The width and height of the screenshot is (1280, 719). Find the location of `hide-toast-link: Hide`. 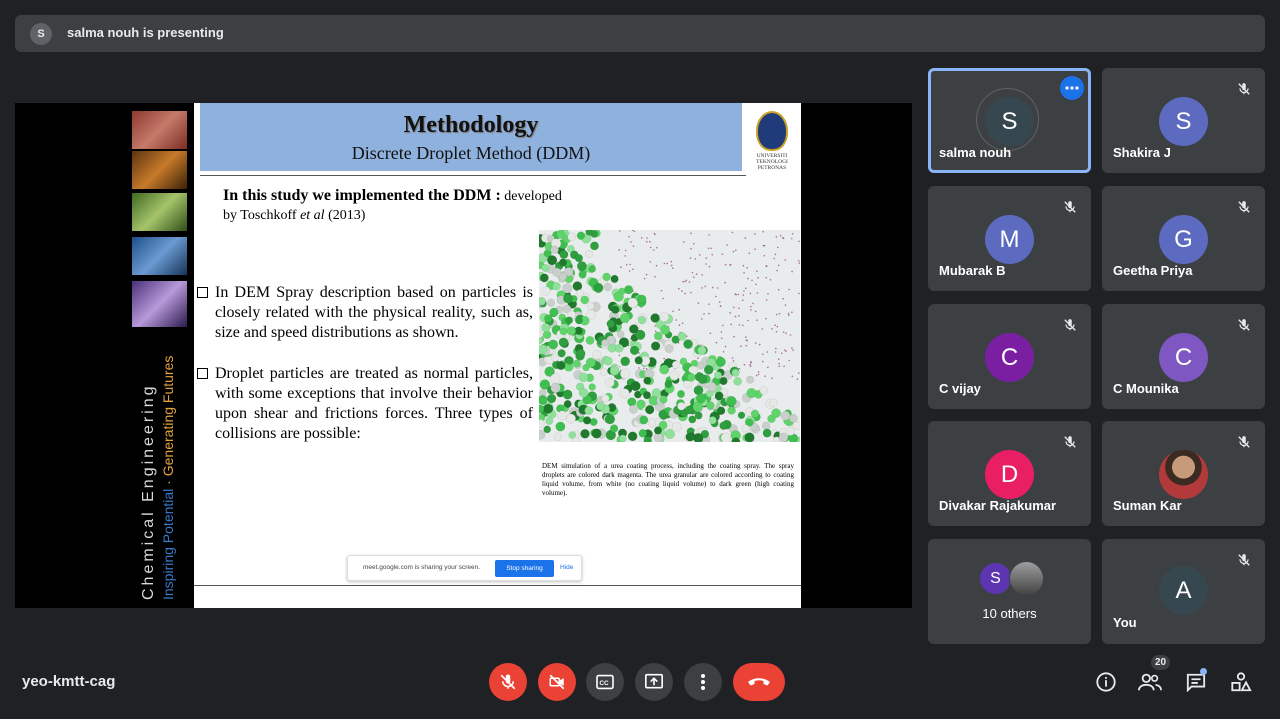

hide-toast-link: Hide is located at coordinates (566, 567).